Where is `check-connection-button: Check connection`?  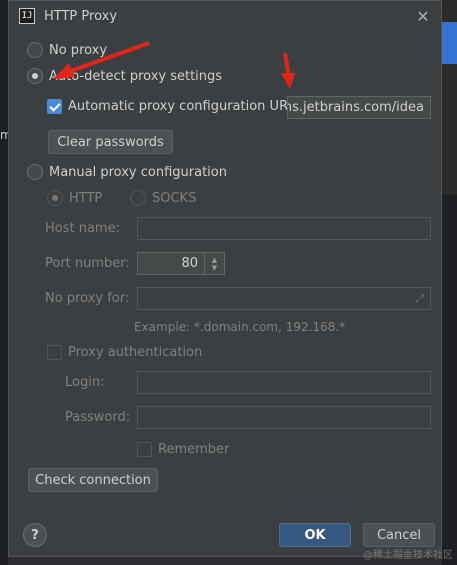
check-connection-button: Check connection is located at coordinates (93, 480).